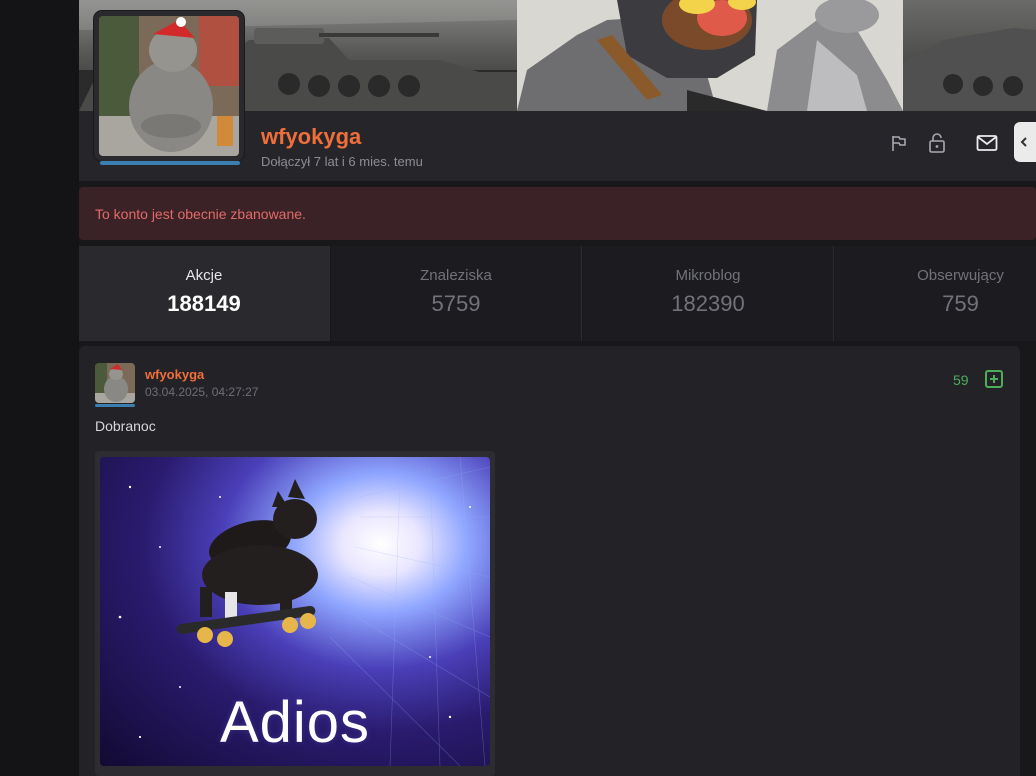 The width and height of the screenshot is (1036, 776). Describe the element at coordinates (456, 303) in the screenshot. I see `stat-value: 5759` at that location.